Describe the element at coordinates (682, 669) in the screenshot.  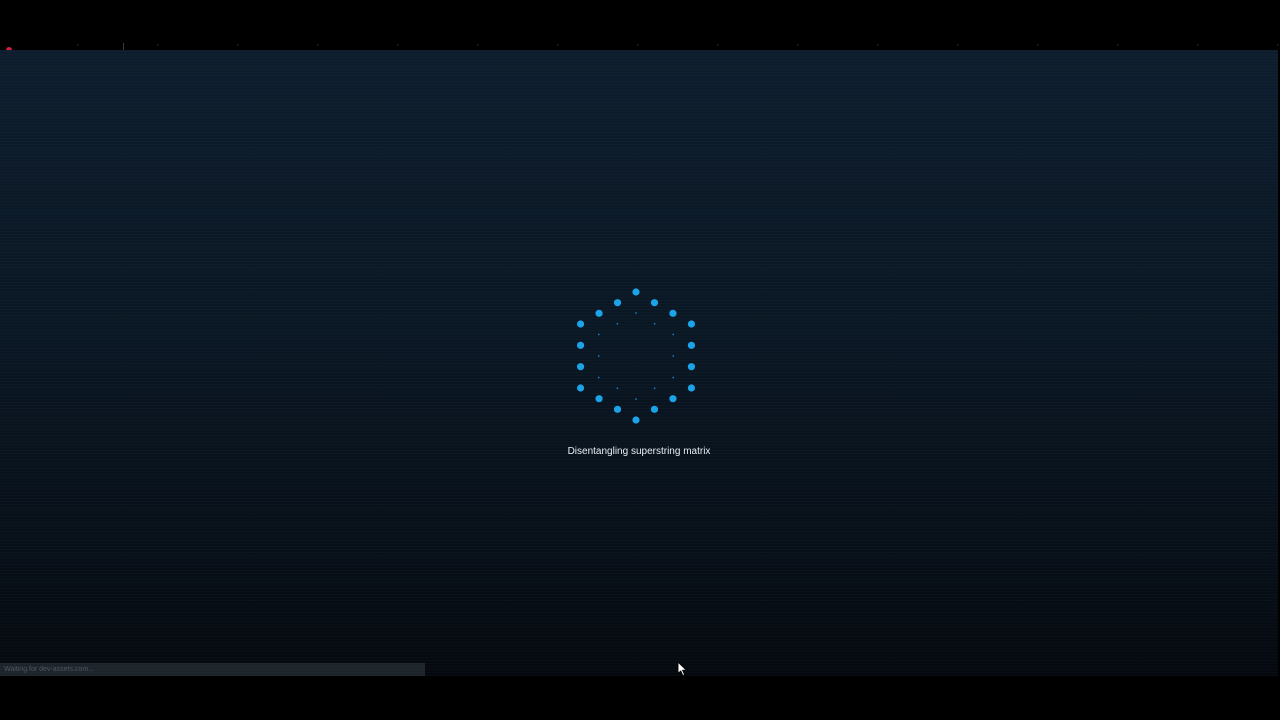
I see `mouse-pointer-icon` at that location.